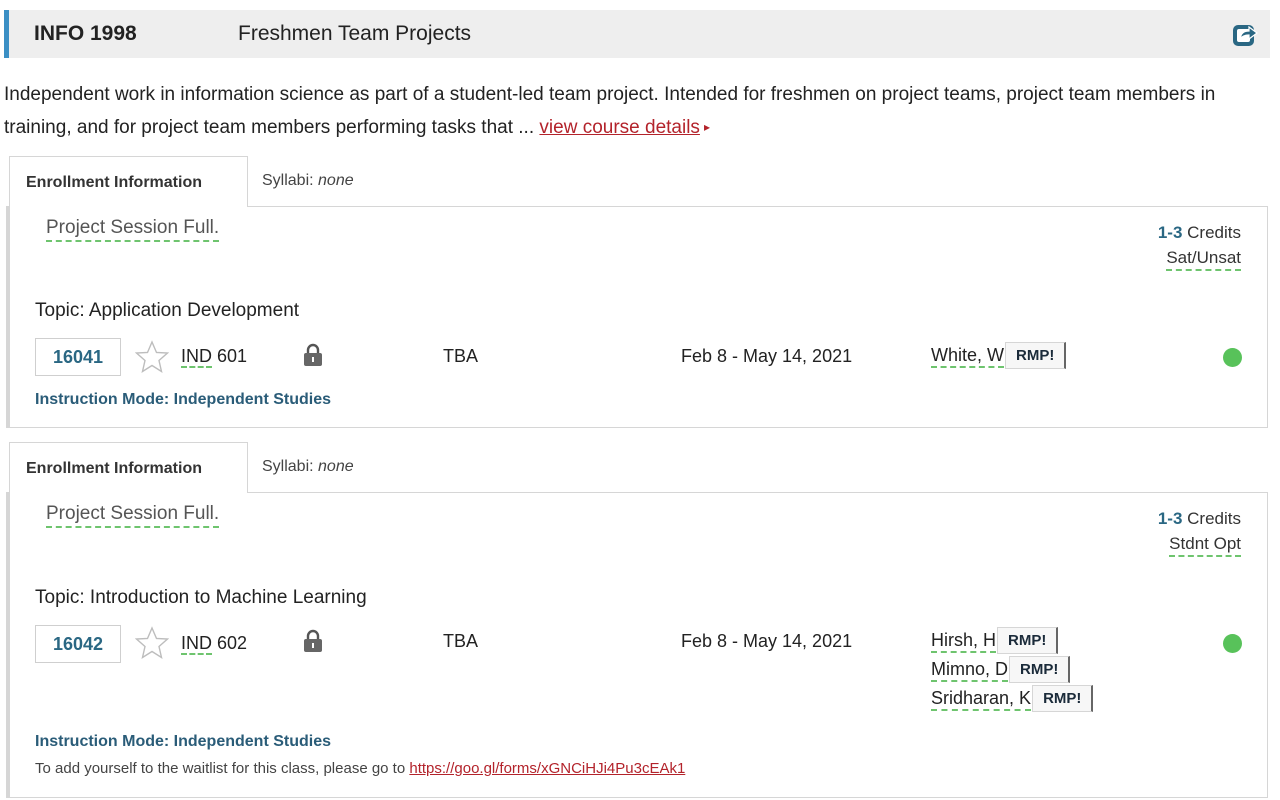 This screenshot has width=1280, height=800. I want to click on instructor-row: Mimno, D RMP!, so click(1012, 669).